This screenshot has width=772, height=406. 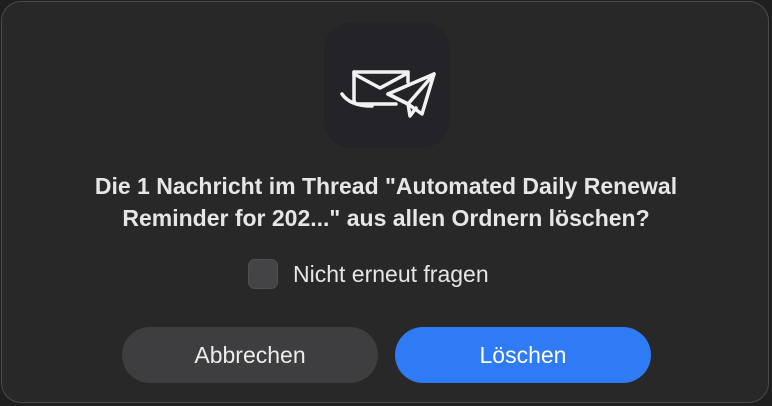 I want to click on cancel-button-label: Abbrechen, so click(x=250, y=354).